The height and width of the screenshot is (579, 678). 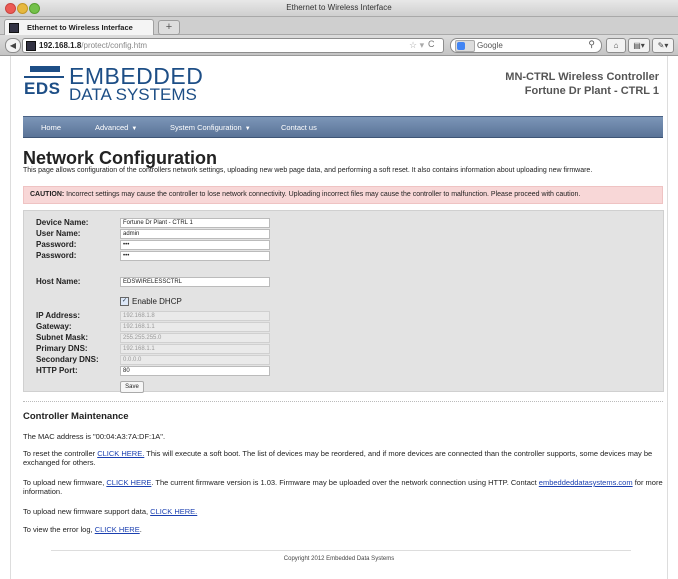 What do you see at coordinates (31, 46) in the screenshot?
I see `url-favicon-icon` at bounding box center [31, 46].